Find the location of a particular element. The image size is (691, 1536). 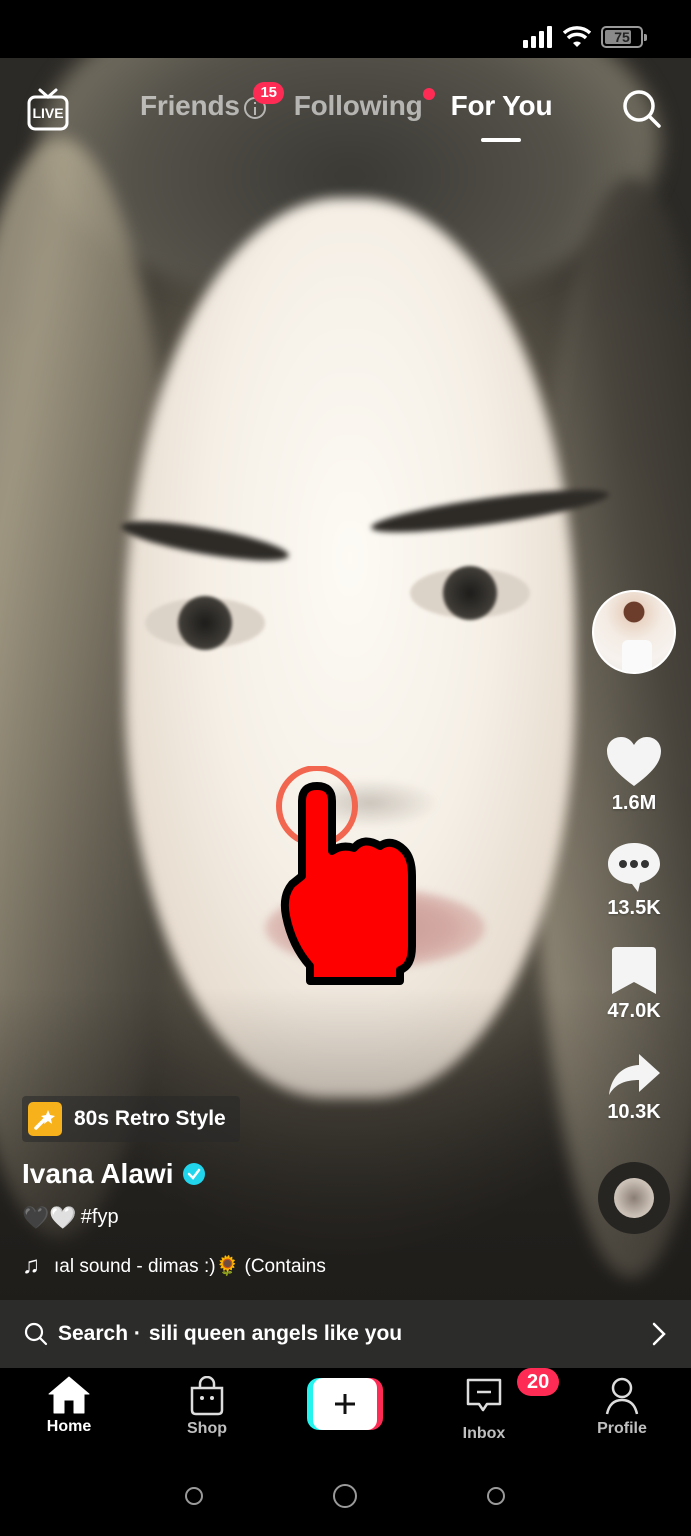

effect-tag: 80s Retro Style is located at coordinates (131, 1119).